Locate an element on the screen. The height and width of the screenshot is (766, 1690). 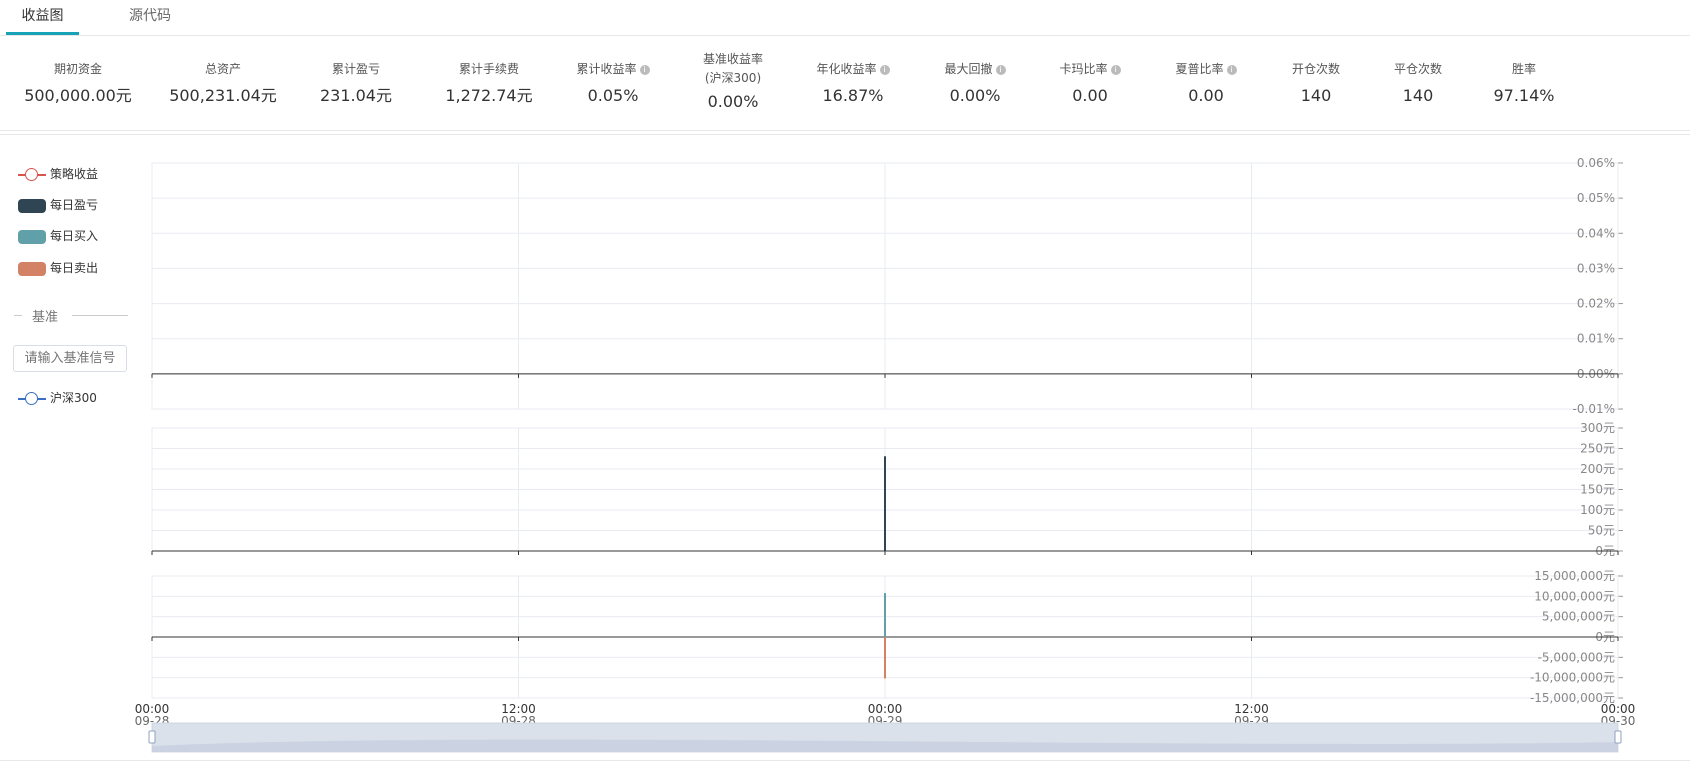
stat-label: 累计手续费 is located at coordinates (488, 69).